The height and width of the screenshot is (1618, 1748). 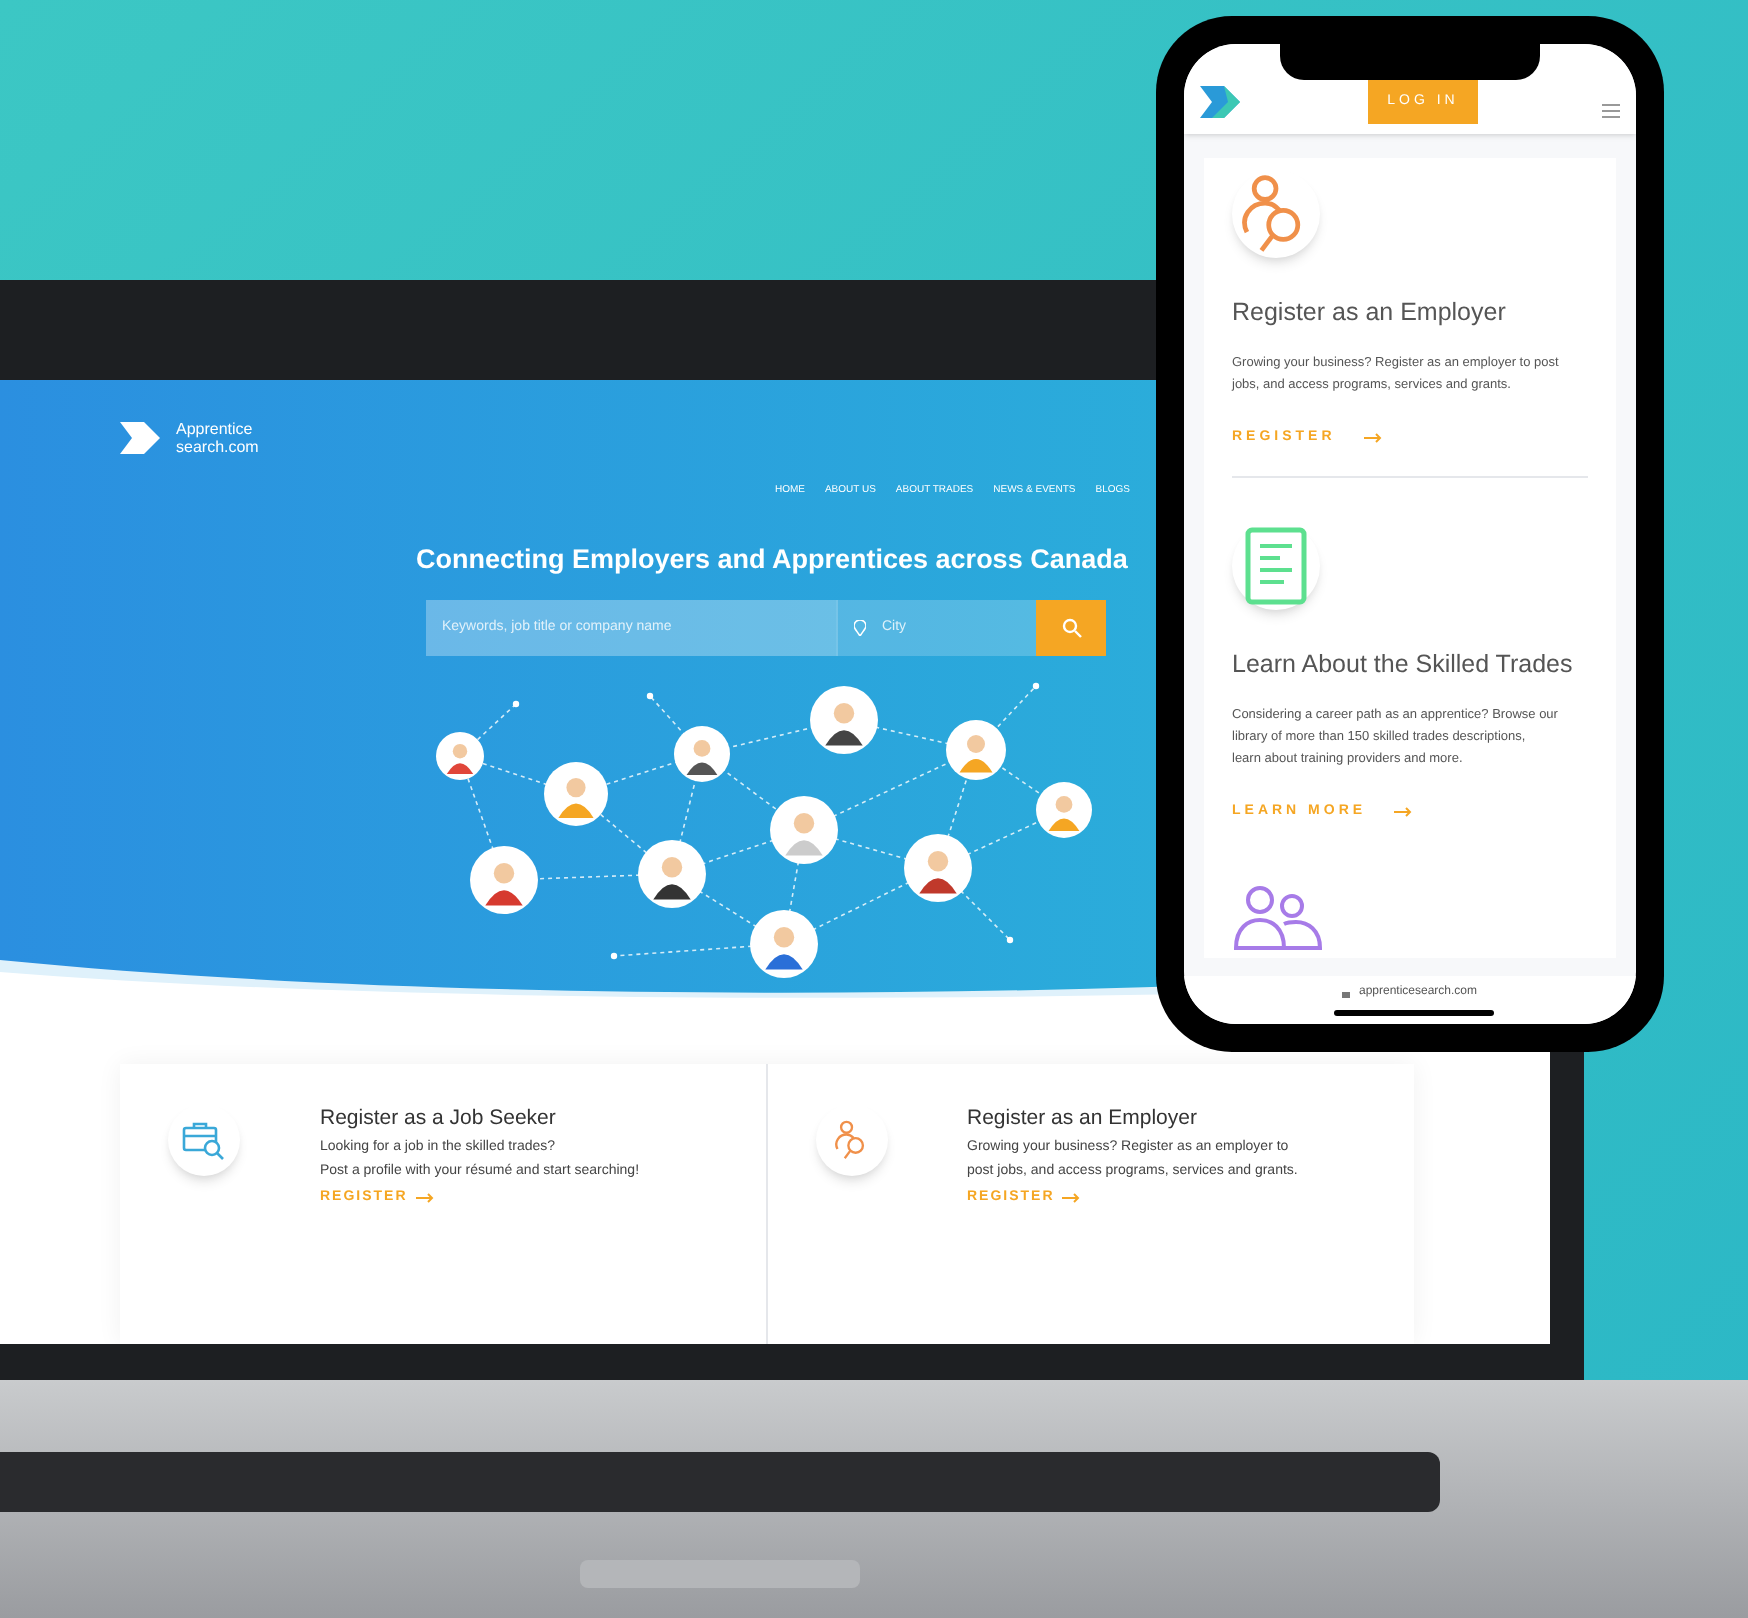 I want to click on search-icon, so click(x=1071, y=627).